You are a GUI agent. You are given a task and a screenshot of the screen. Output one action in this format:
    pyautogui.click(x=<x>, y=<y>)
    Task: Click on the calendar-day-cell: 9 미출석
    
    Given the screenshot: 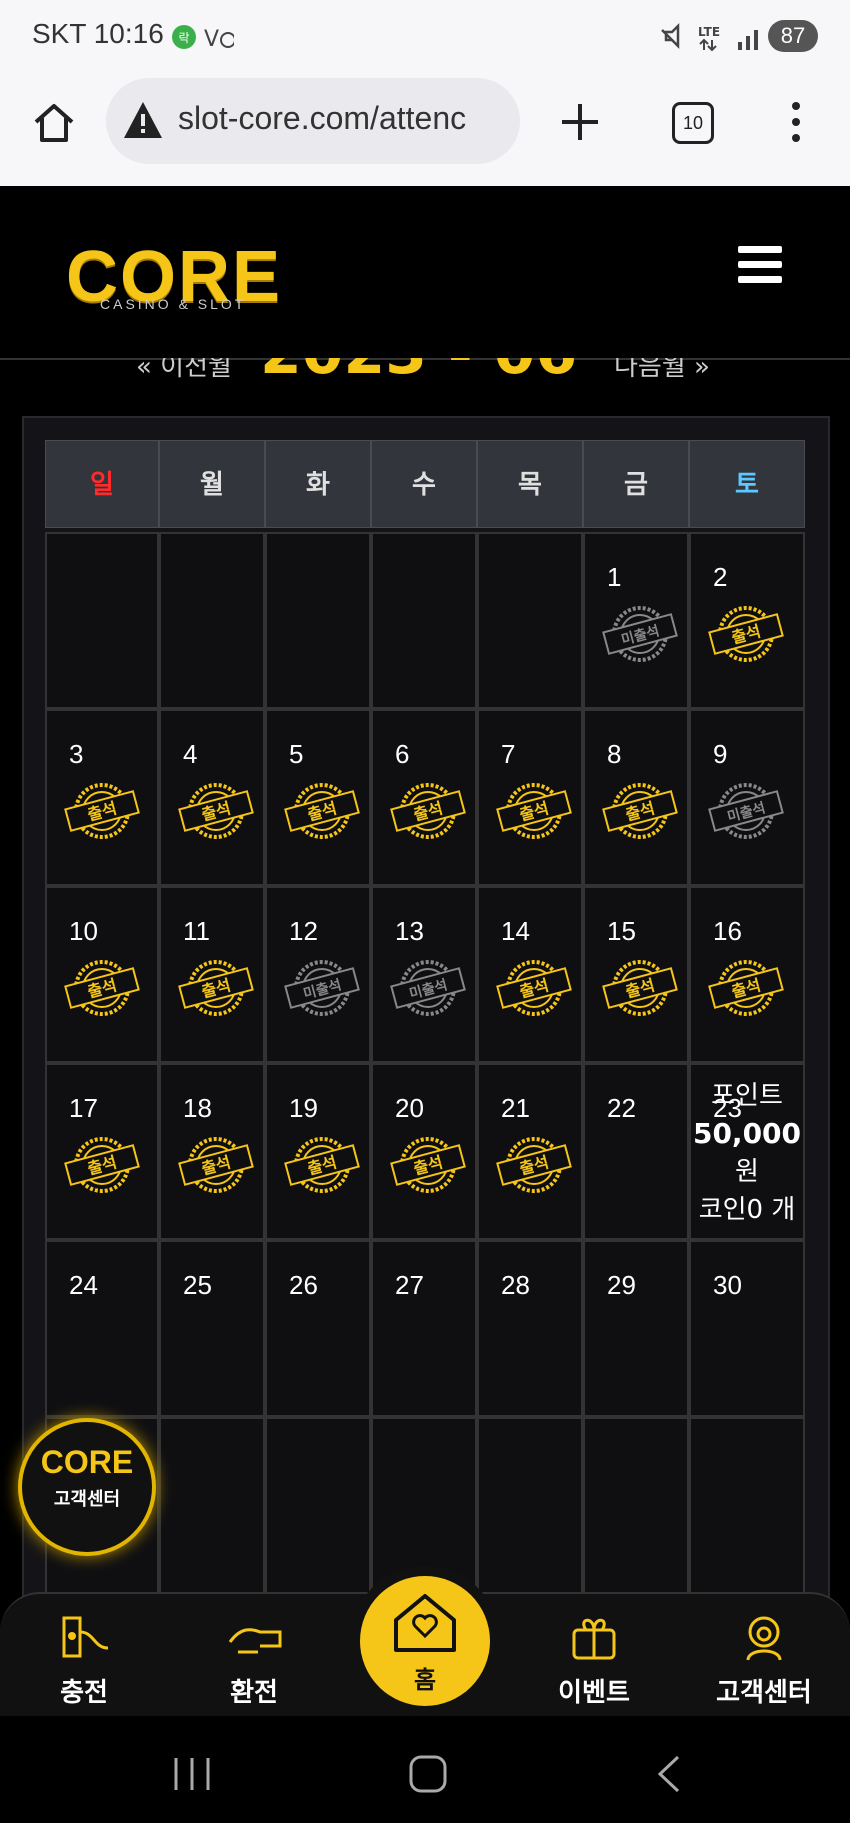 What is the action you would take?
    pyautogui.click(x=747, y=797)
    